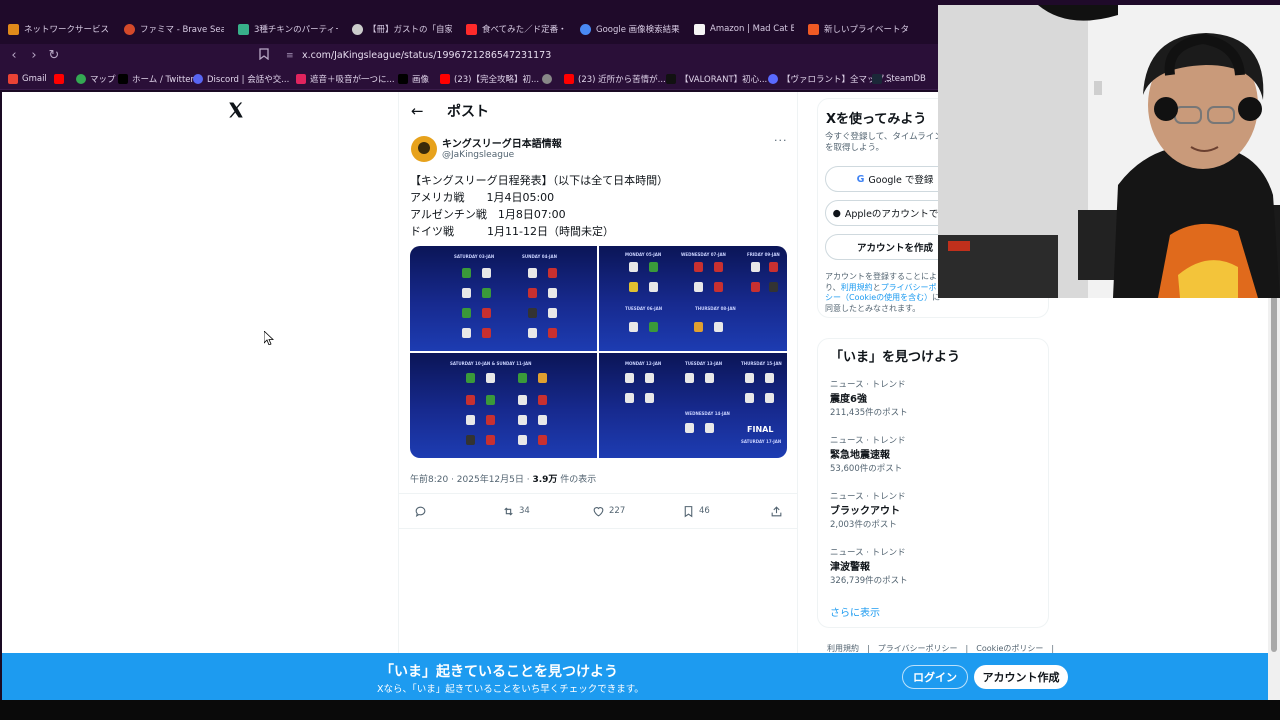 The height and width of the screenshot is (720, 1280). Describe the element at coordinates (269, 338) in the screenshot. I see `mouse-cursor-icon` at that location.